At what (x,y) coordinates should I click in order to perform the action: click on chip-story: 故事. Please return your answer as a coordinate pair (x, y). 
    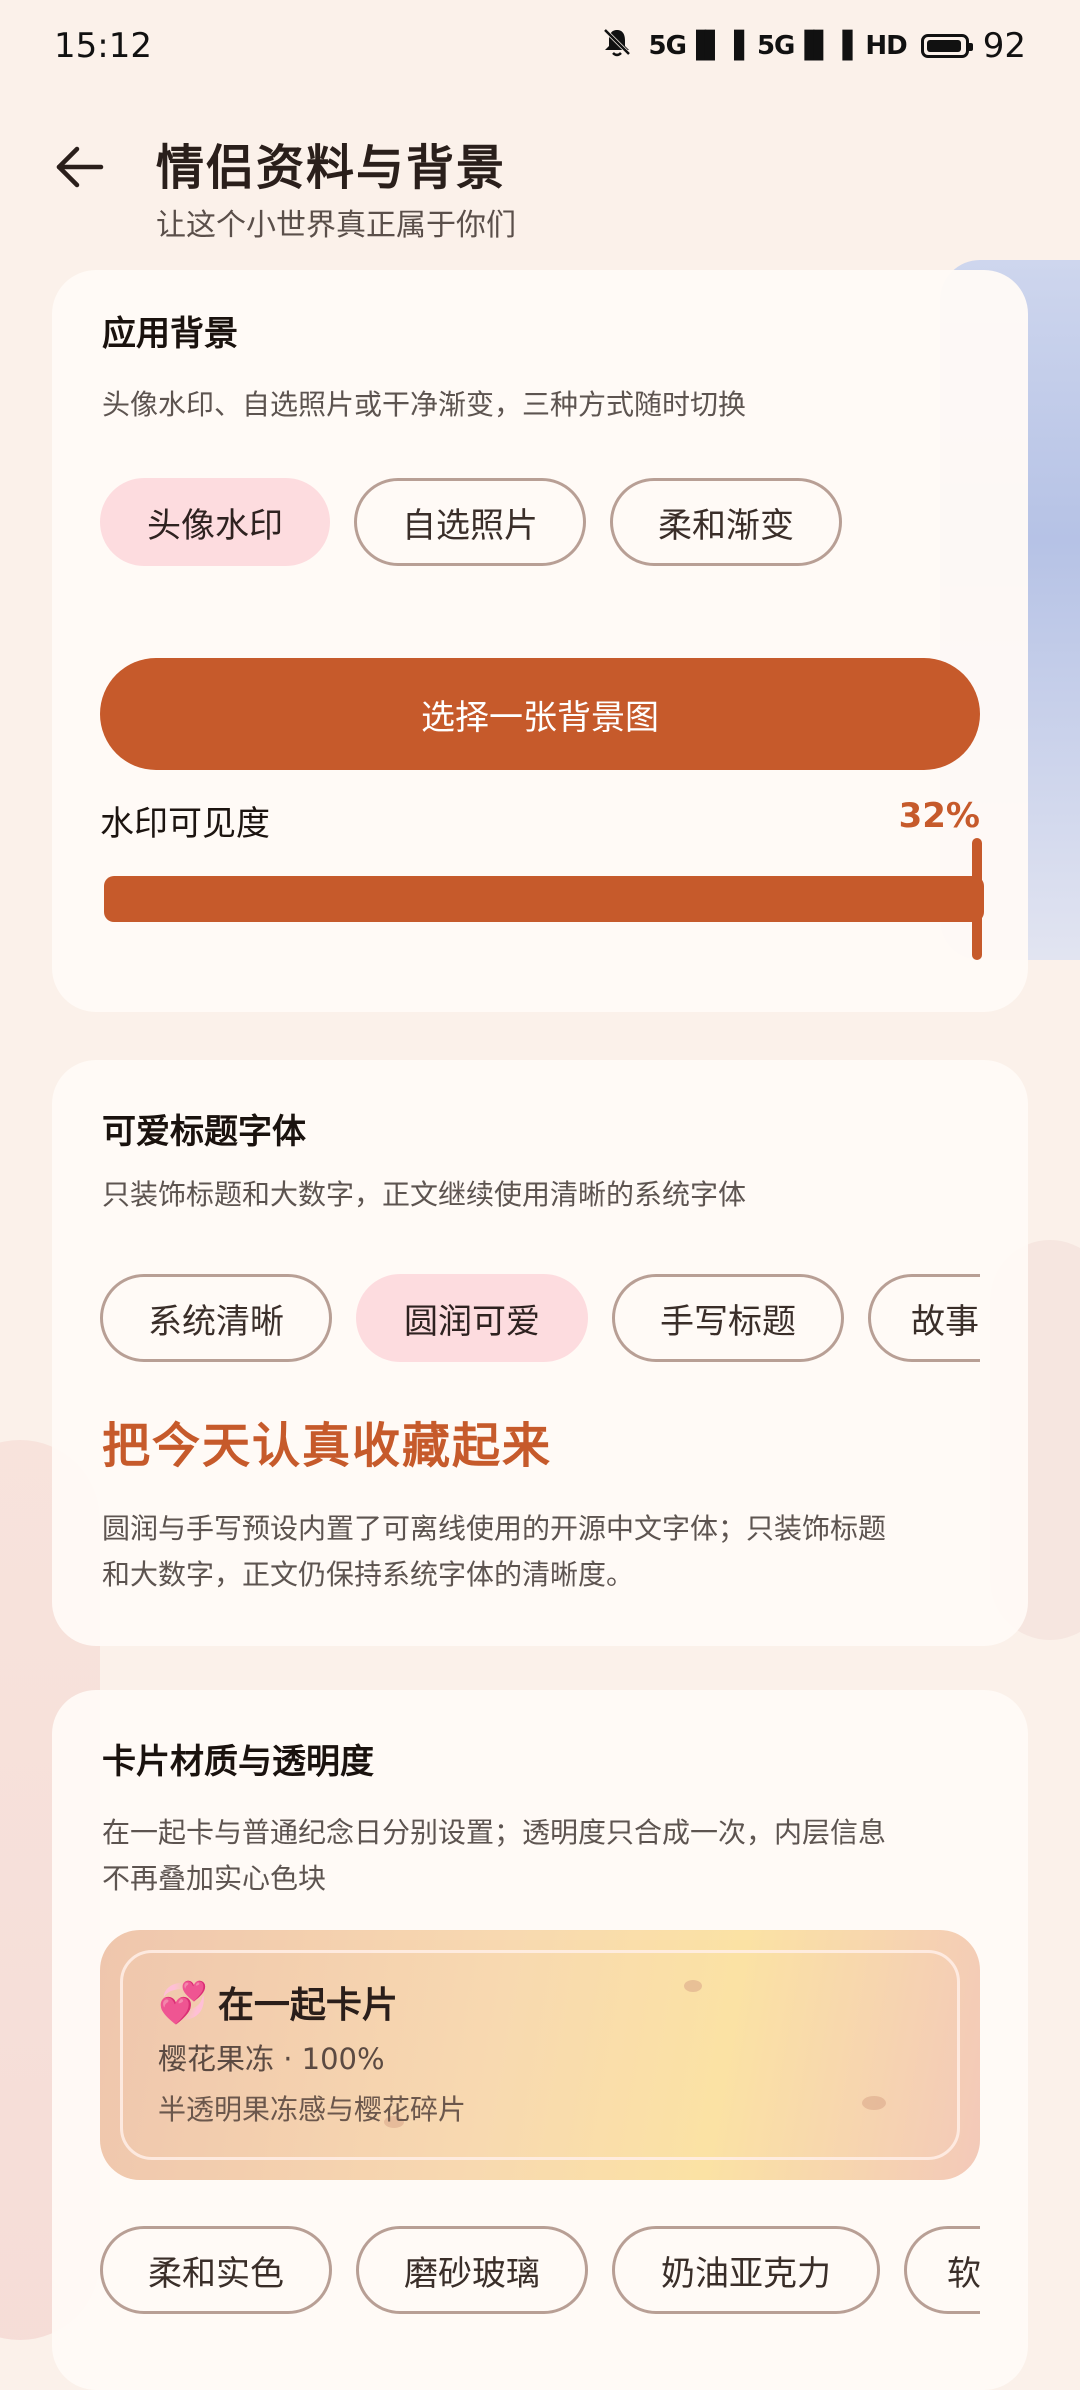
    Looking at the image, I should click on (924, 1318).